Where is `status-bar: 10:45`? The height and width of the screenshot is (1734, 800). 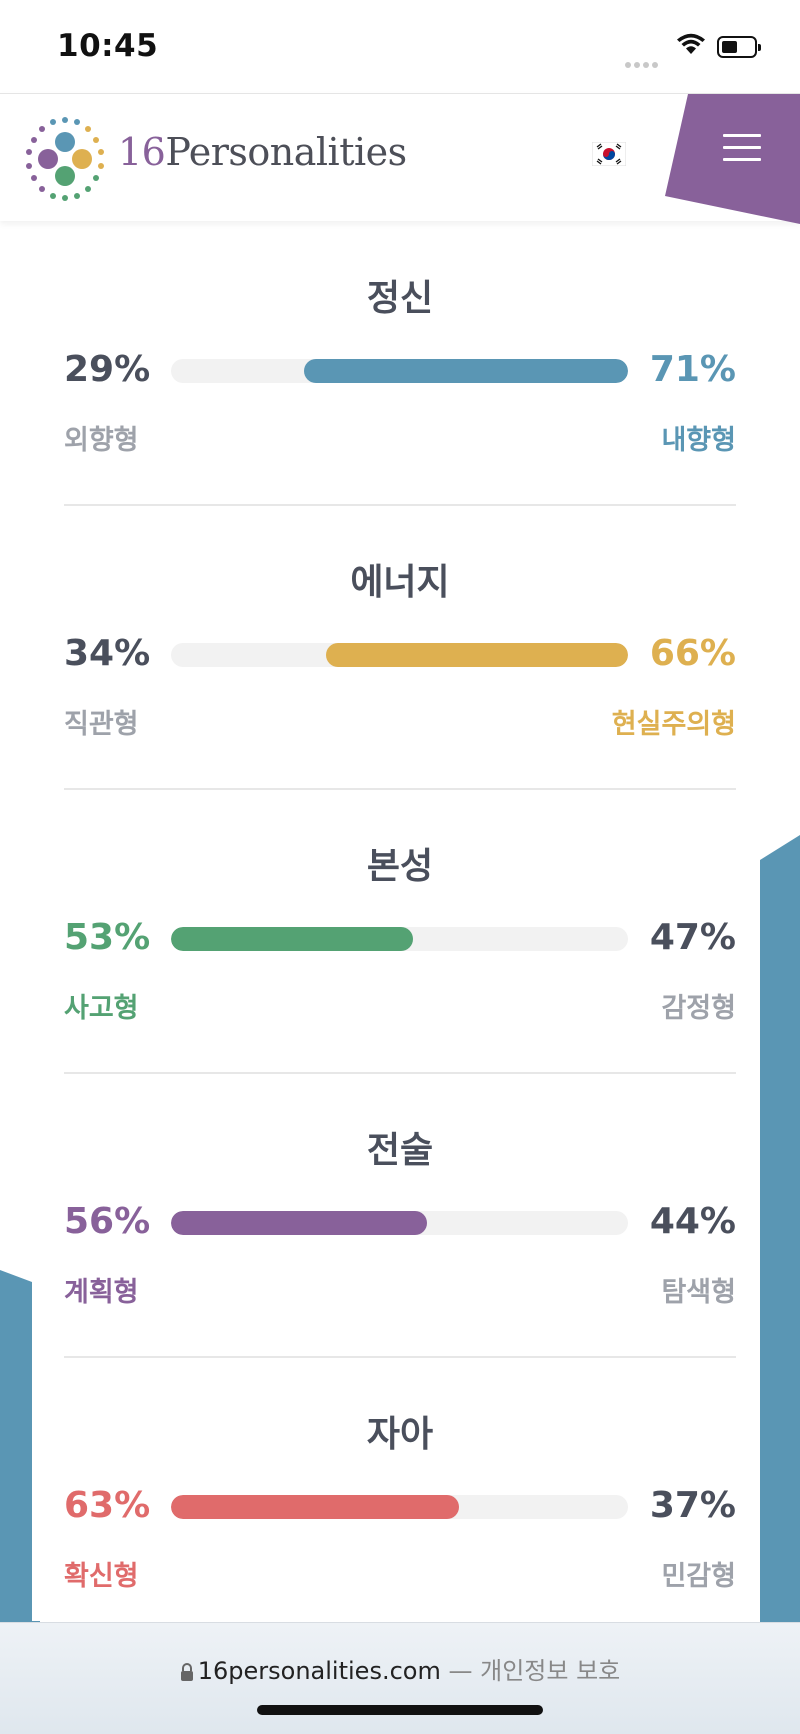 status-bar: 10:45 is located at coordinates (400, 46).